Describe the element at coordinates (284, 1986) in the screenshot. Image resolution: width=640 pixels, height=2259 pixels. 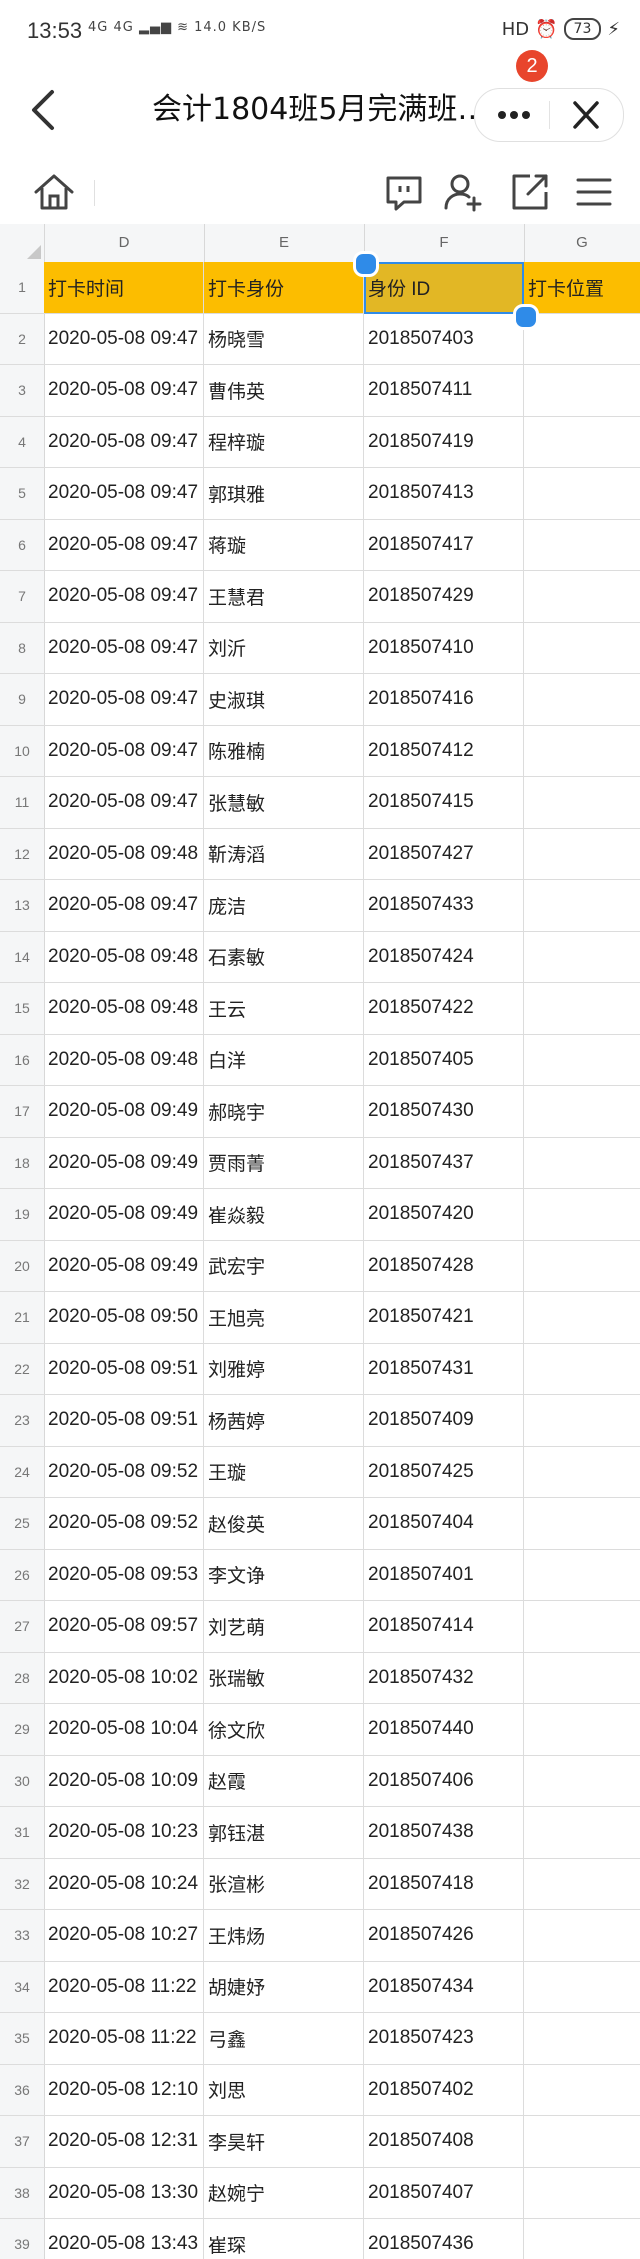
I see `cell-identity: 胡婕妤` at that location.